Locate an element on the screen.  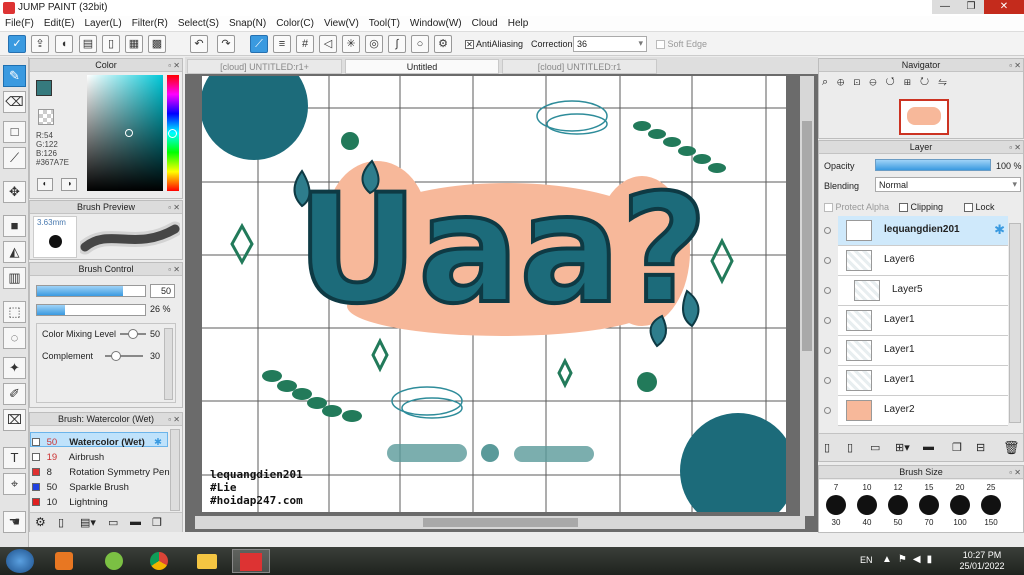
taskbar-app-green is located at coordinates (114, 561).